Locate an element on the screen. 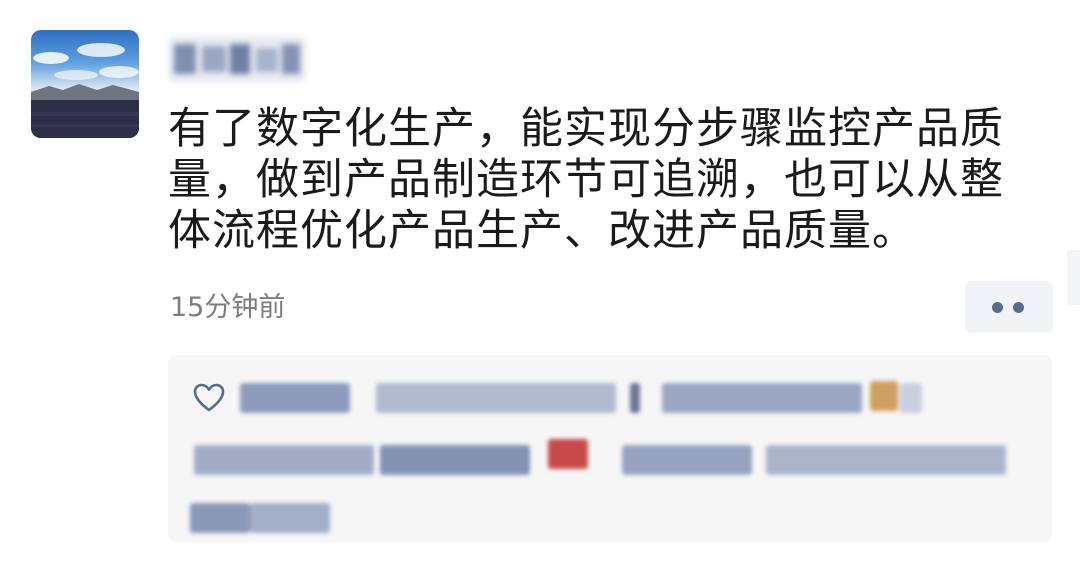 The image size is (1080, 578). avatar is located at coordinates (85, 84).